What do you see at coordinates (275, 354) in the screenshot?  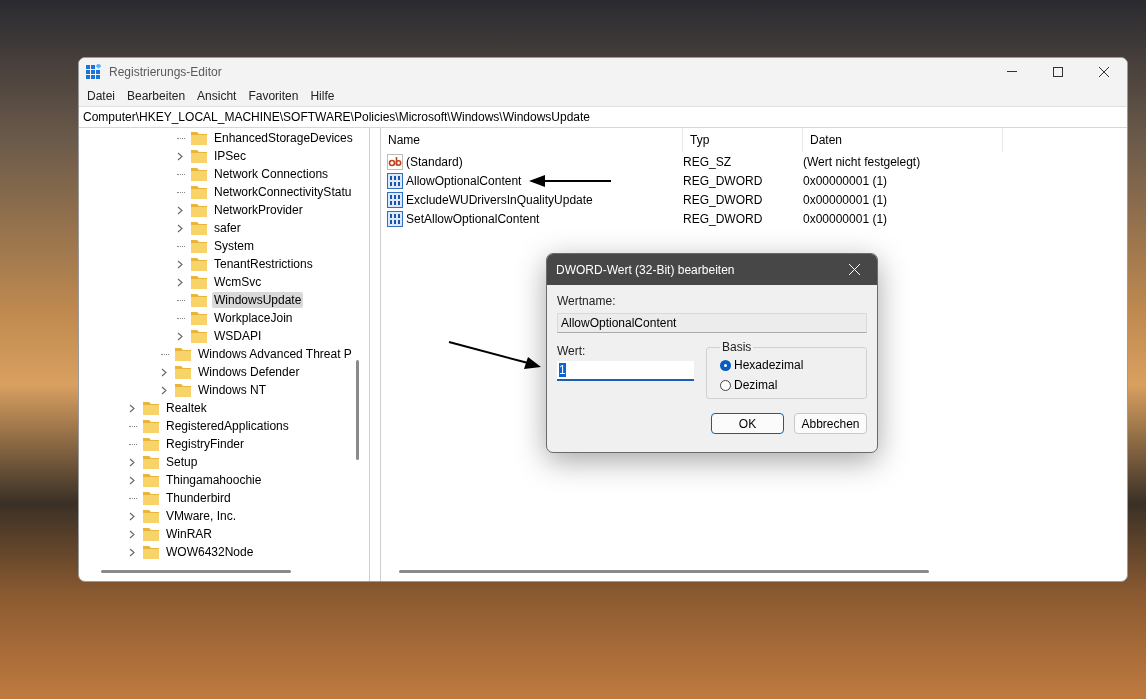 I see `tree-item: Windows Advanced Threat P` at bounding box center [275, 354].